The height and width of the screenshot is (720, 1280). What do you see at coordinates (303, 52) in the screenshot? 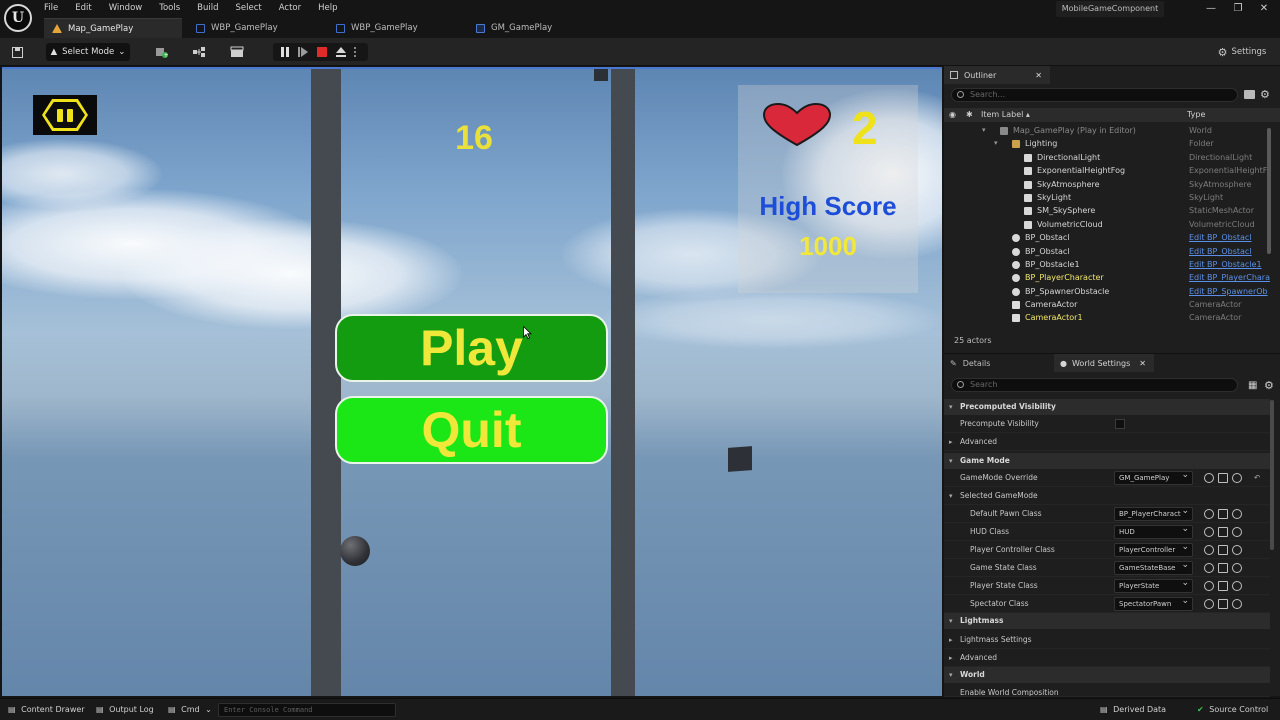
I see `step-frame-icon` at bounding box center [303, 52].